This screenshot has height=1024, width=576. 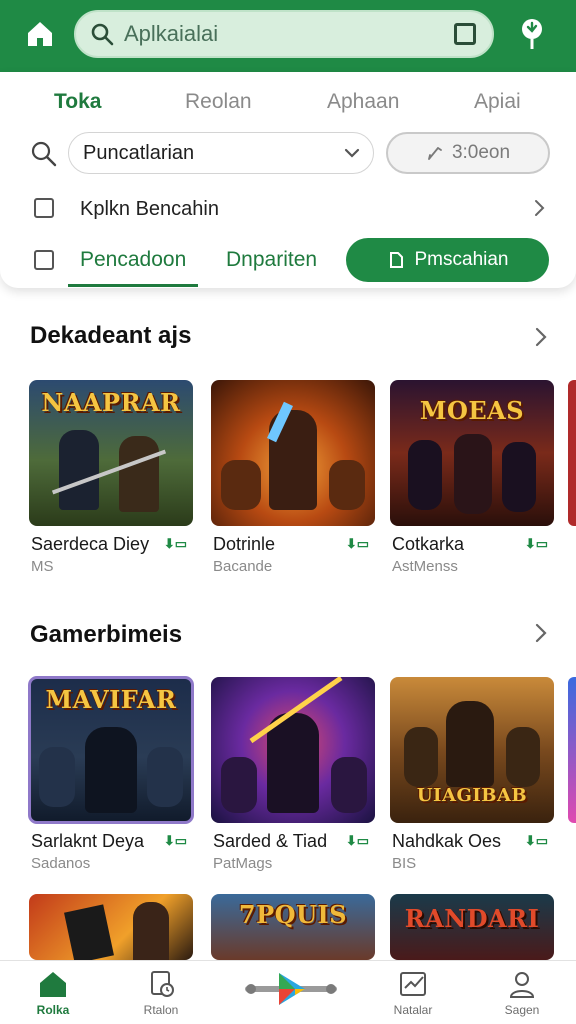 I want to click on mic-pin-icon, so click(x=532, y=34).